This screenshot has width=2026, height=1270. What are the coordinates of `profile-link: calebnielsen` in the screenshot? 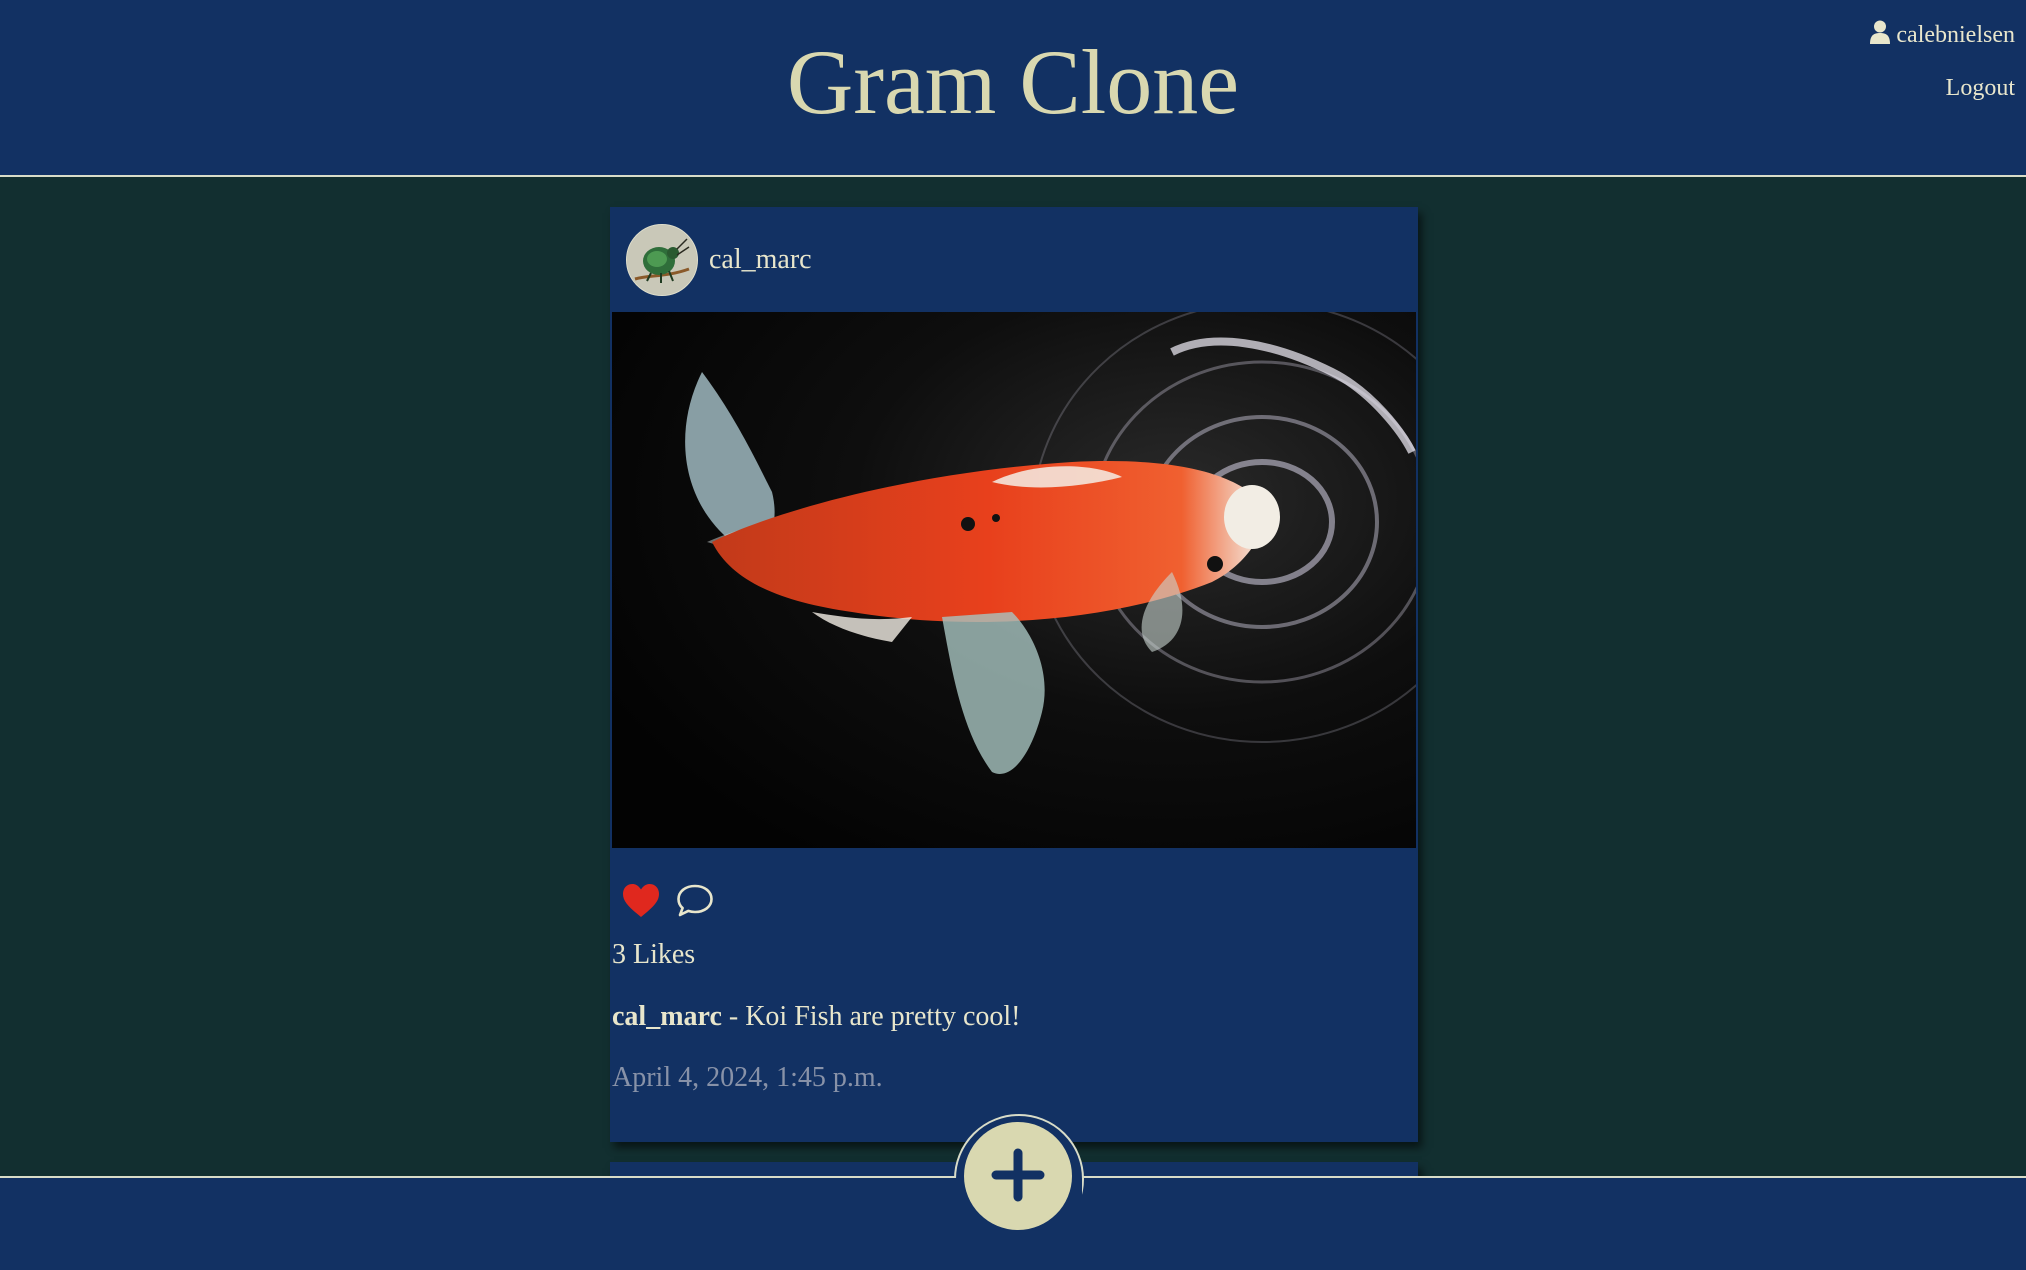 It's located at (1942, 35).